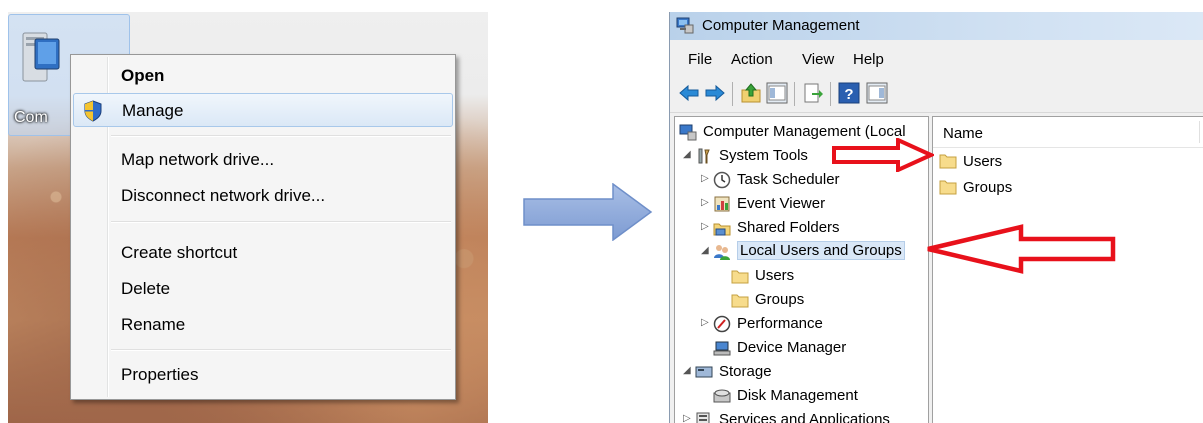 The image size is (1203, 423). I want to click on tree-item-label: Local Users and Groups, so click(821, 250).